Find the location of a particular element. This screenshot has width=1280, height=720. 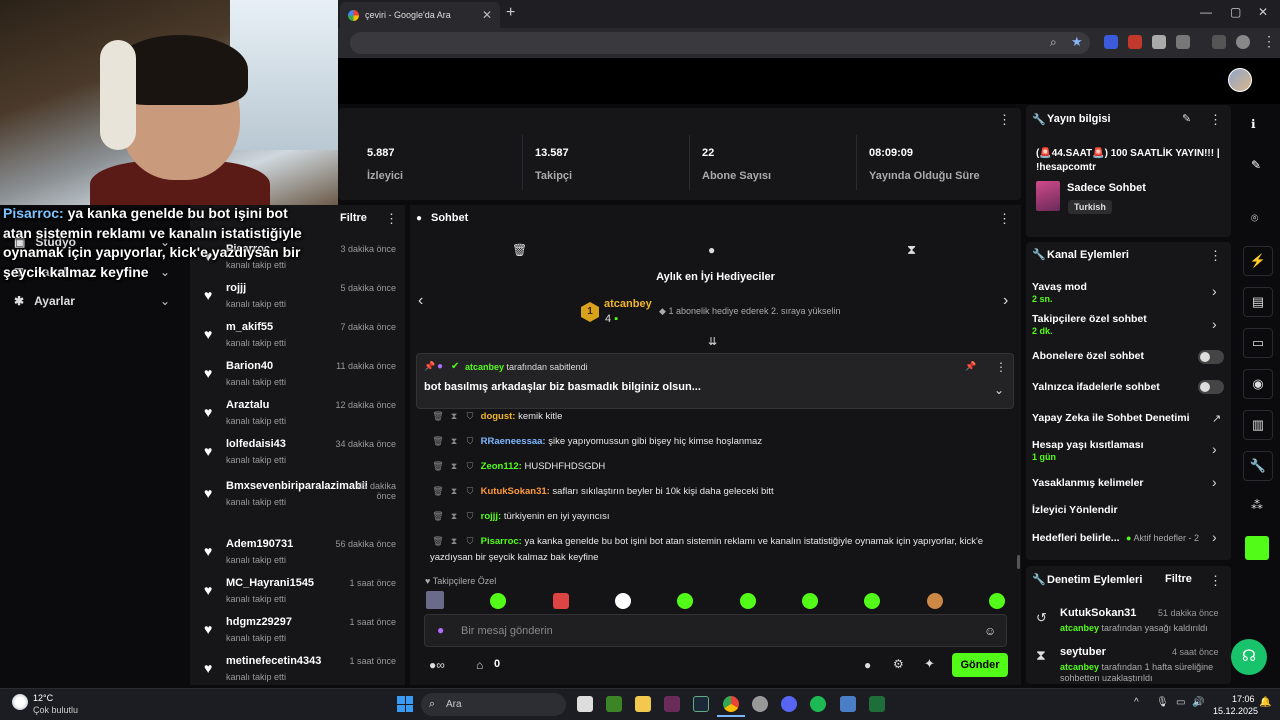

follower-name: hdgmz29297 is located at coordinates (259, 622).